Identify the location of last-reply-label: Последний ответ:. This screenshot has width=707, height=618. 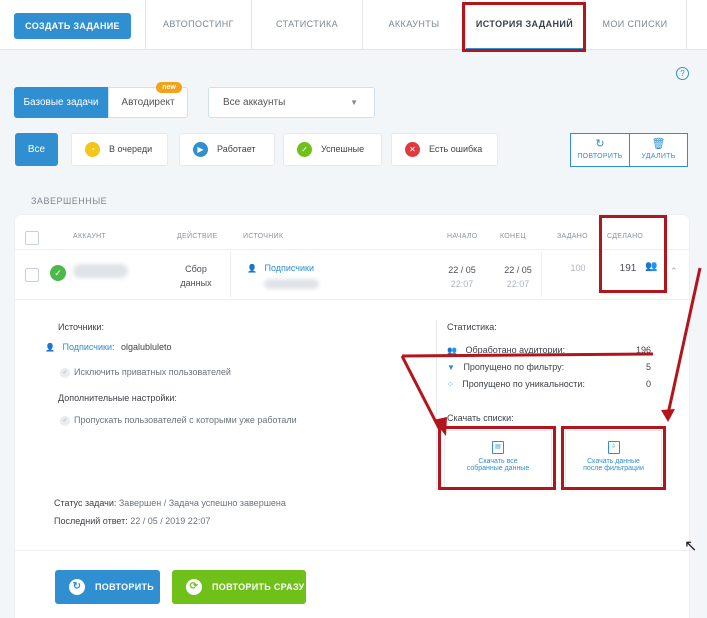
(91, 521).